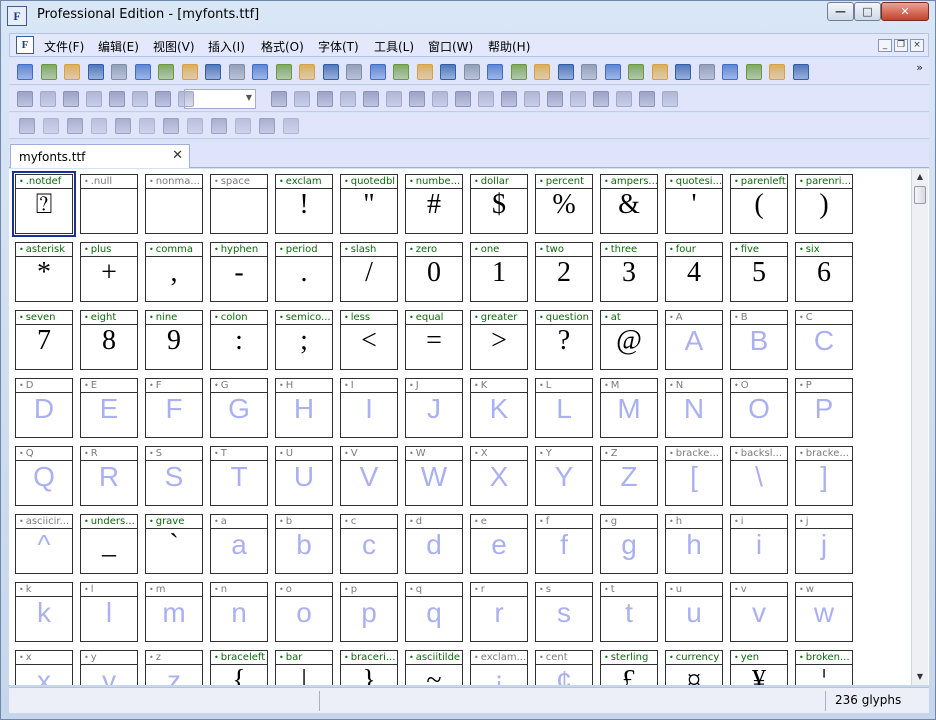 Image resolution: width=936 pixels, height=720 pixels. I want to click on sort-icon, so click(424, 72).